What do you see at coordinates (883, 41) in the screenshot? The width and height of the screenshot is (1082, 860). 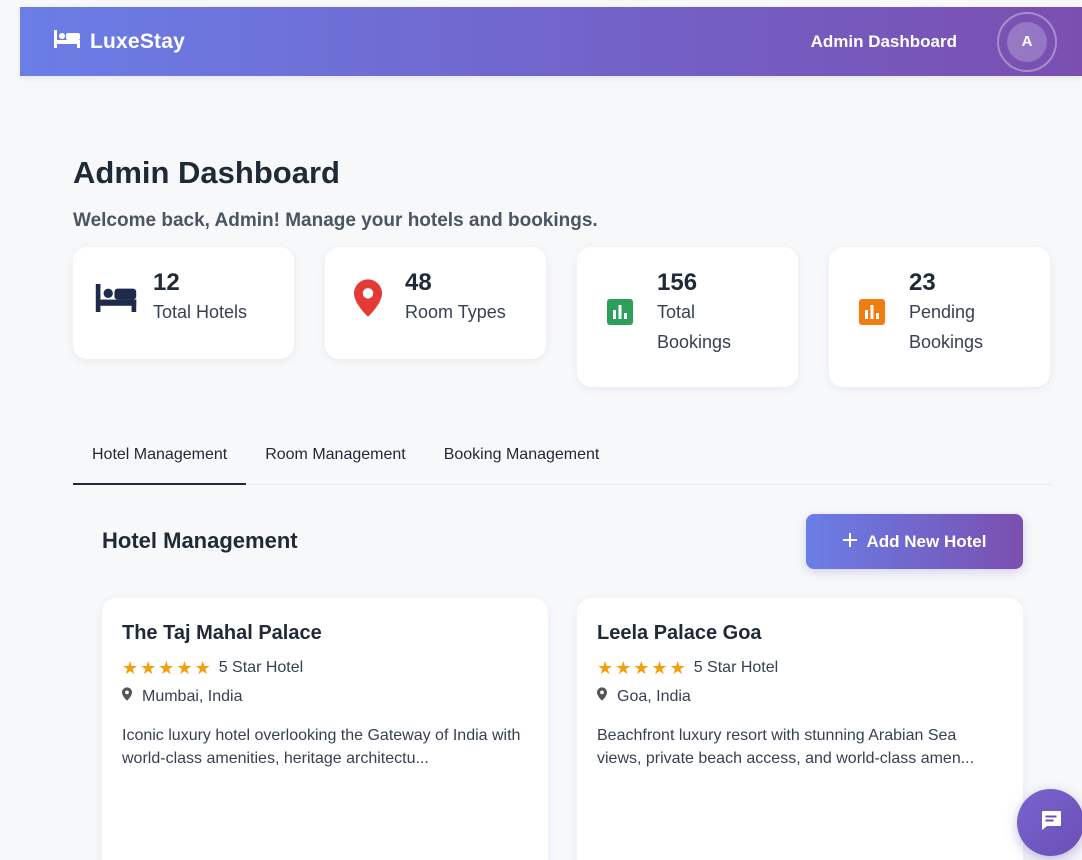 I see `header-title: Admin Dashboard` at bounding box center [883, 41].